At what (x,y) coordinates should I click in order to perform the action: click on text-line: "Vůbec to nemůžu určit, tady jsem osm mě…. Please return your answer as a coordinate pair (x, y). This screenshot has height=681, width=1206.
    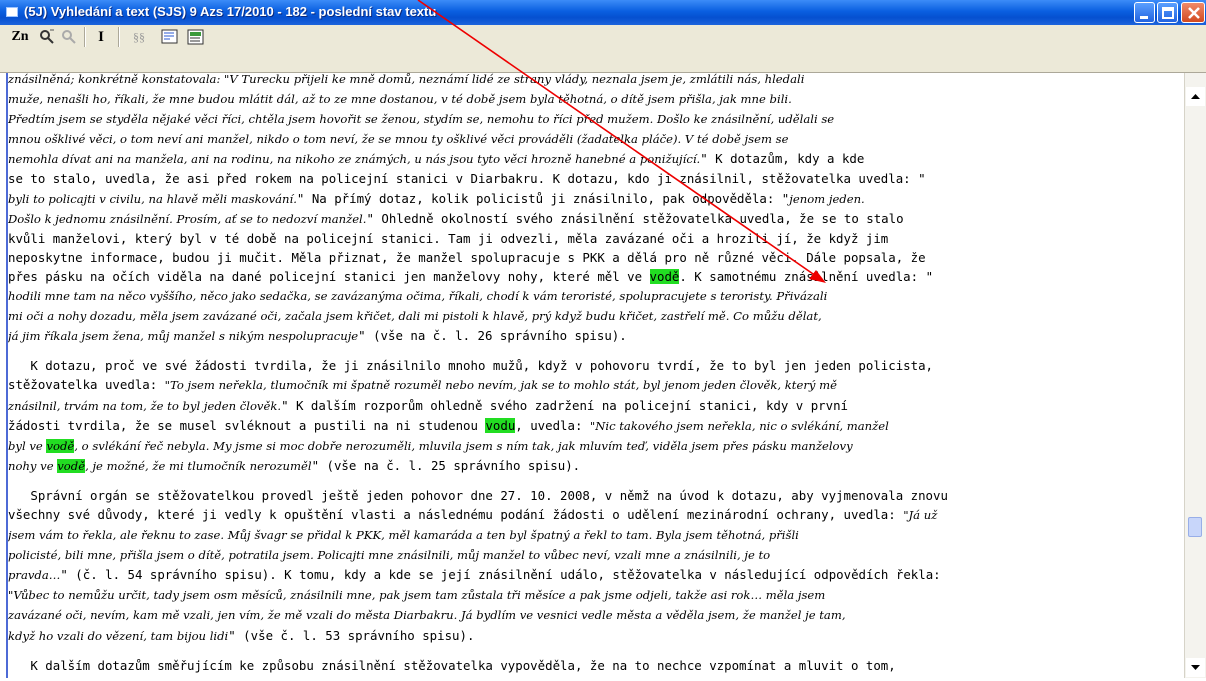
    Looking at the image, I should click on (593, 595).